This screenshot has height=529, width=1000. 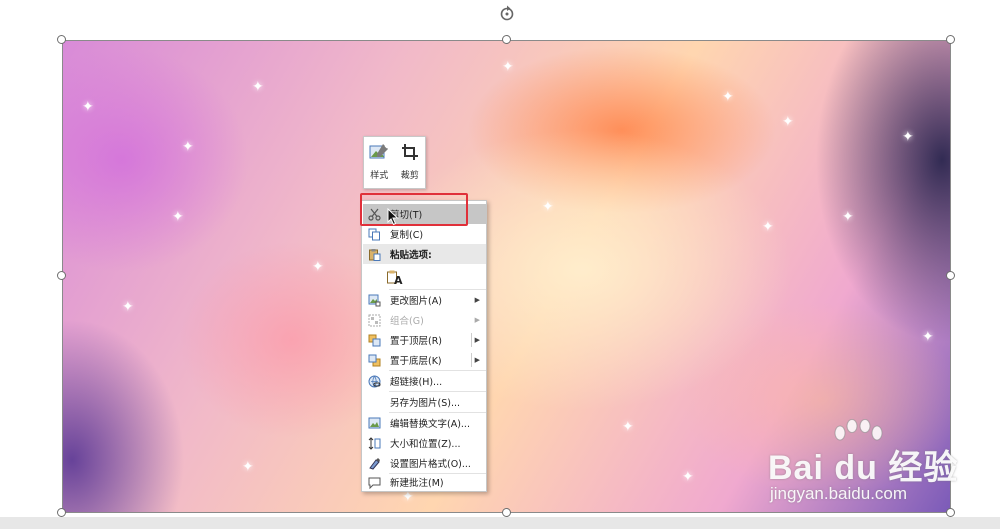 What do you see at coordinates (416, 301) in the screenshot?
I see `menu-item-label: 更改图片(A)` at bounding box center [416, 301].